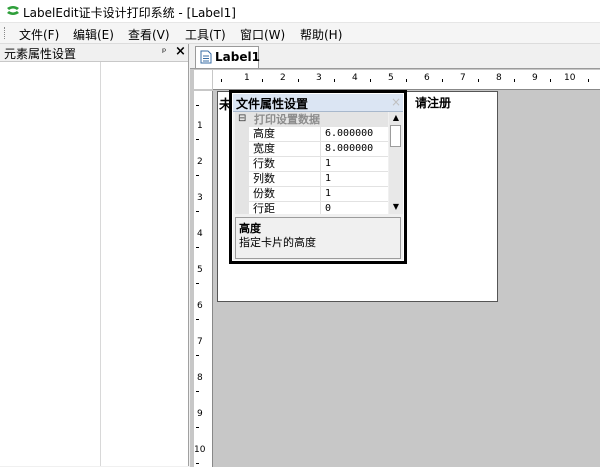 The width and height of the screenshot is (600, 467). Describe the element at coordinates (395, 136) in the screenshot. I see `scroll-thumb` at that location.